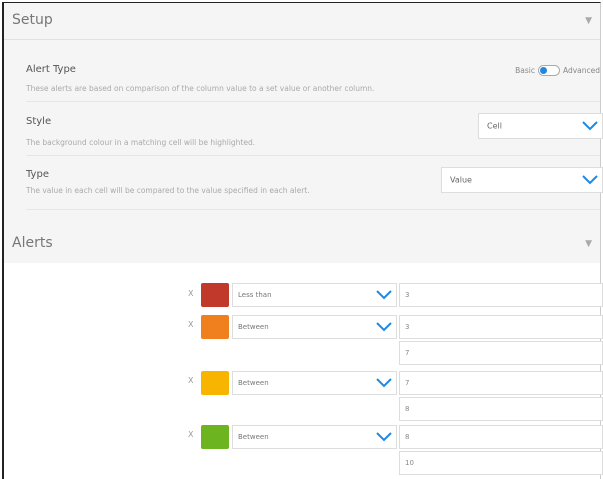 This screenshot has width=603, height=479. What do you see at coordinates (501, 463) in the screenshot?
I see `alert-value-input: 10` at bounding box center [501, 463].